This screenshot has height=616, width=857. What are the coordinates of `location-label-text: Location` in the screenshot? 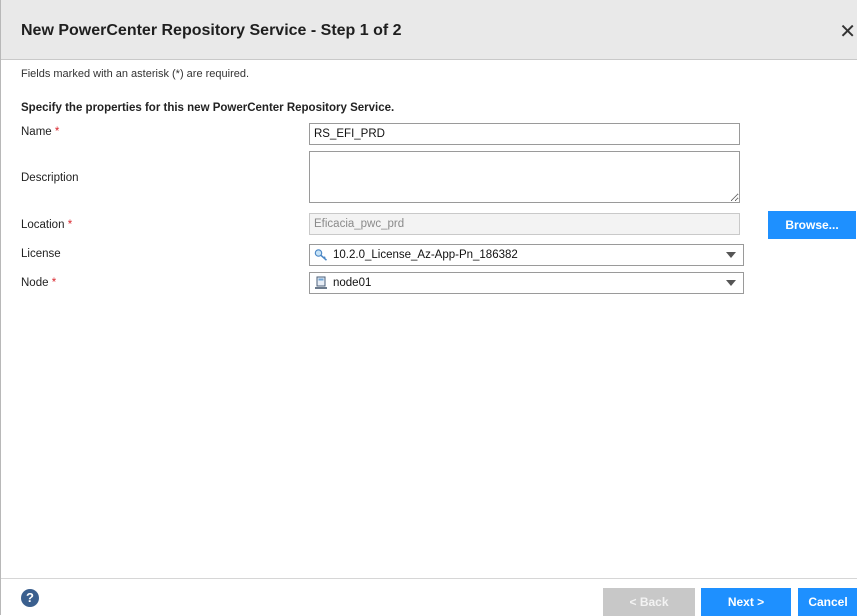 It's located at (43, 225).